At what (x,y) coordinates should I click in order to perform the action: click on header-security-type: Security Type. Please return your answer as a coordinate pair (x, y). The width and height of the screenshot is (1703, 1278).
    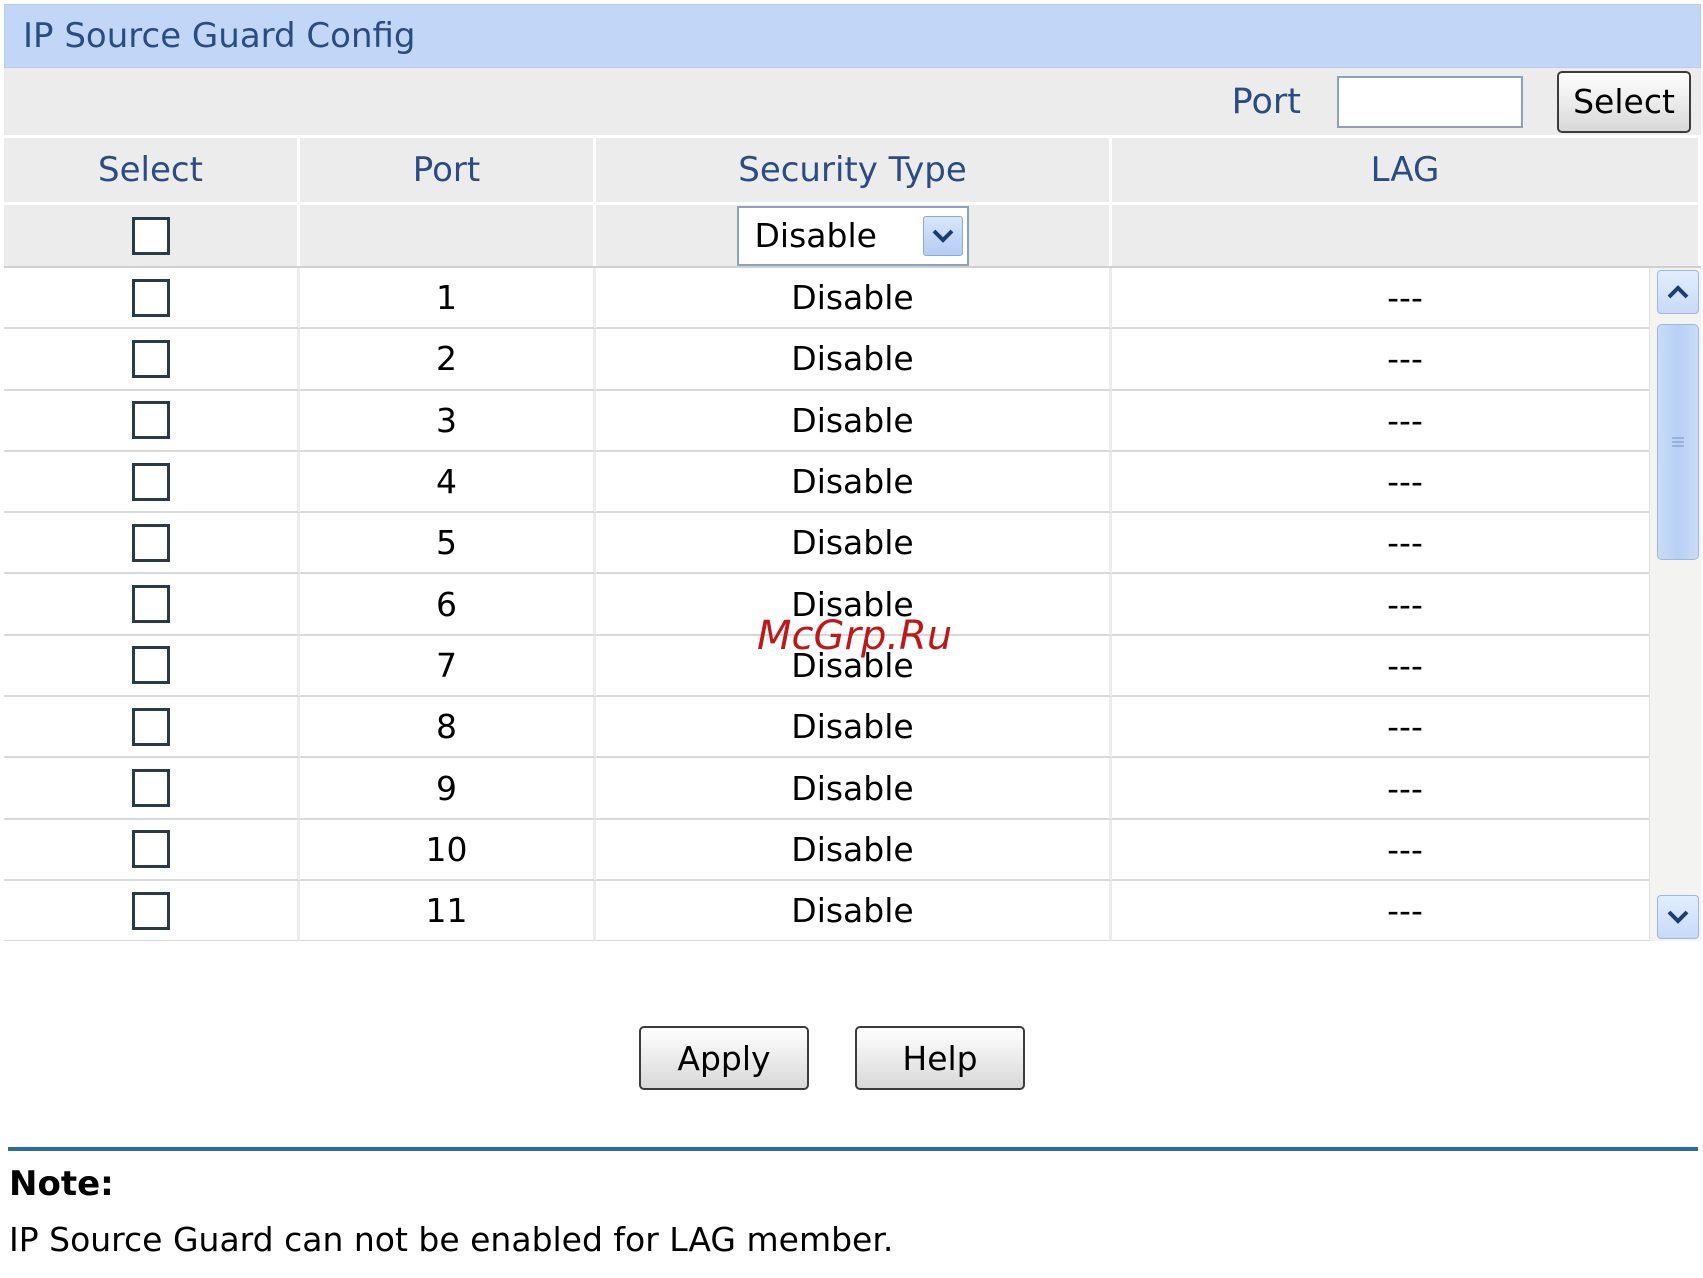
    Looking at the image, I should click on (854, 170).